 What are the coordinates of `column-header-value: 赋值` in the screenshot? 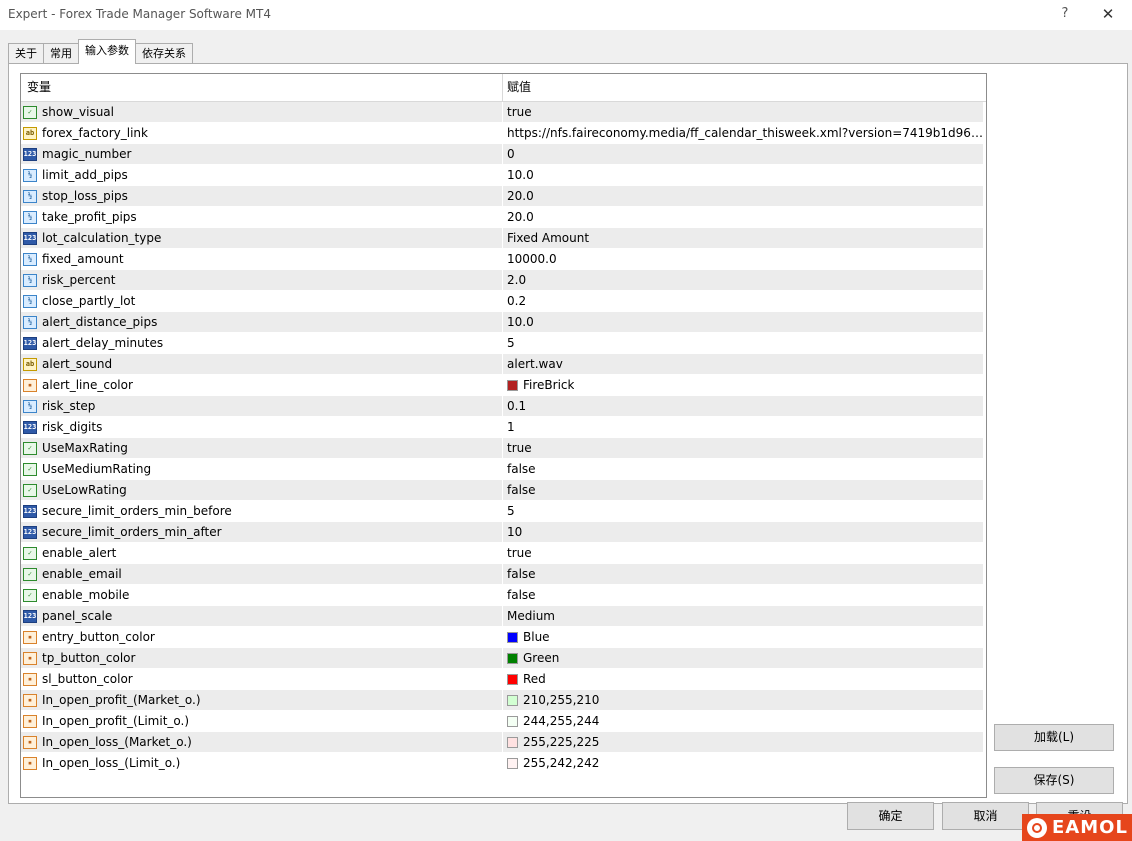 It's located at (517, 87).